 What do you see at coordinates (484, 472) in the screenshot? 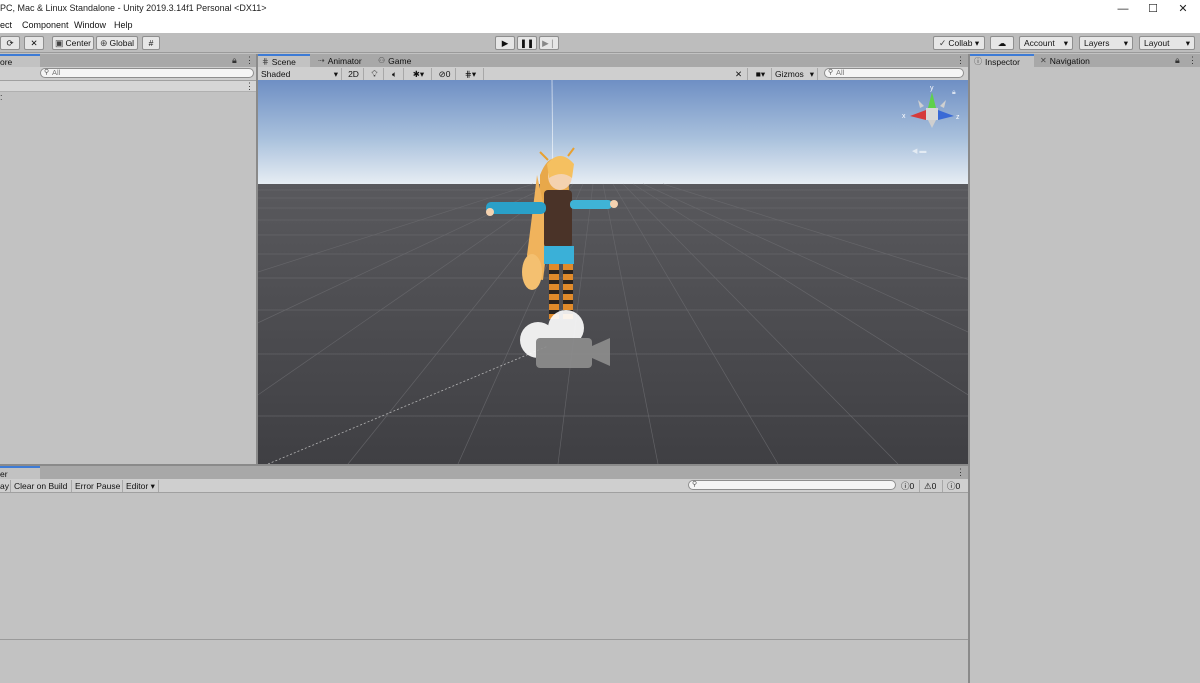
I see `console-tabbar: er ⋮` at bounding box center [484, 472].